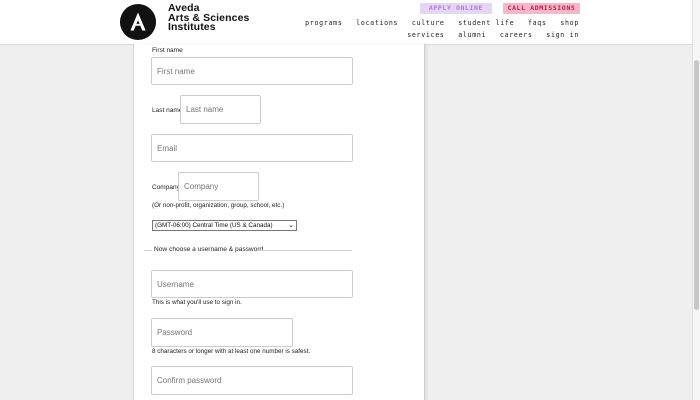 The width and height of the screenshot is (700, 400). What do you see at coordinates (291, 225) in the screenshot?
I see `chevron-down-icon: ⌄` at bounding box center [291, 225].